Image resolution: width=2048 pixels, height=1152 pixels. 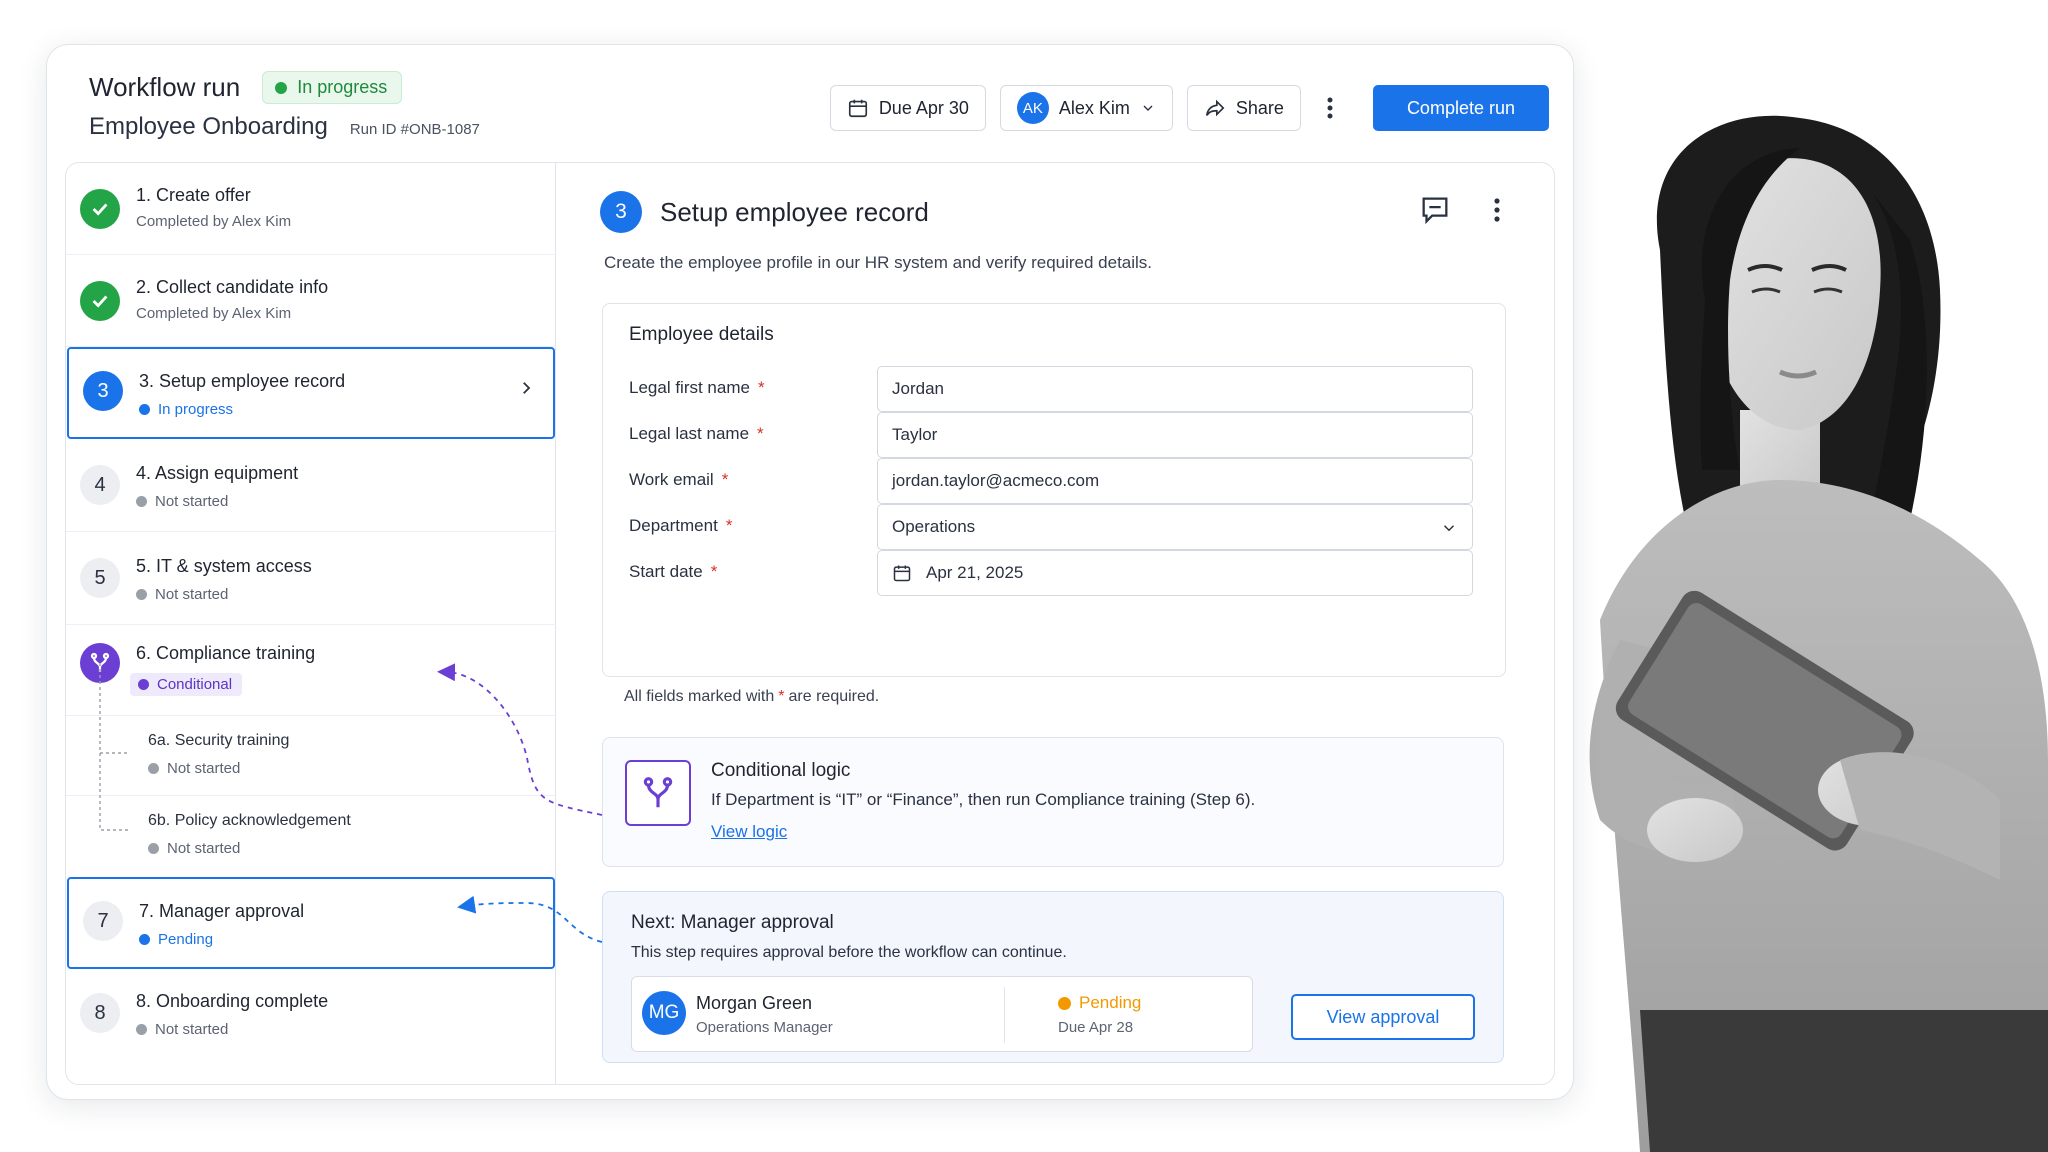 I want to click on field-label: Start date *, so click(x=673, y=571).